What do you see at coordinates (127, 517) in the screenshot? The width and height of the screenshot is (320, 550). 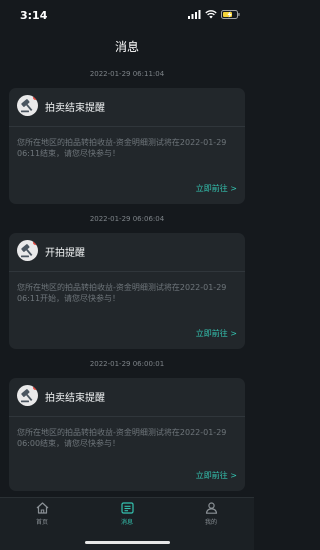 I see `tab-messages: 消息` at bounding box center [127, 517].